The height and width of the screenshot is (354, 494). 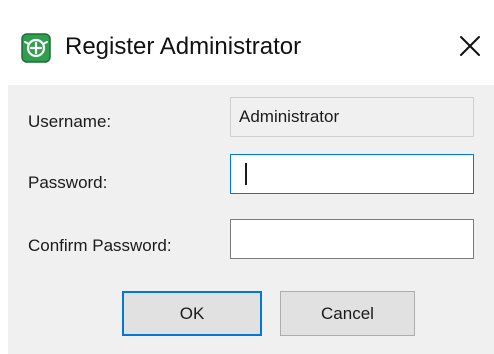 I want to click on password-field, so click(x=352, y=174).